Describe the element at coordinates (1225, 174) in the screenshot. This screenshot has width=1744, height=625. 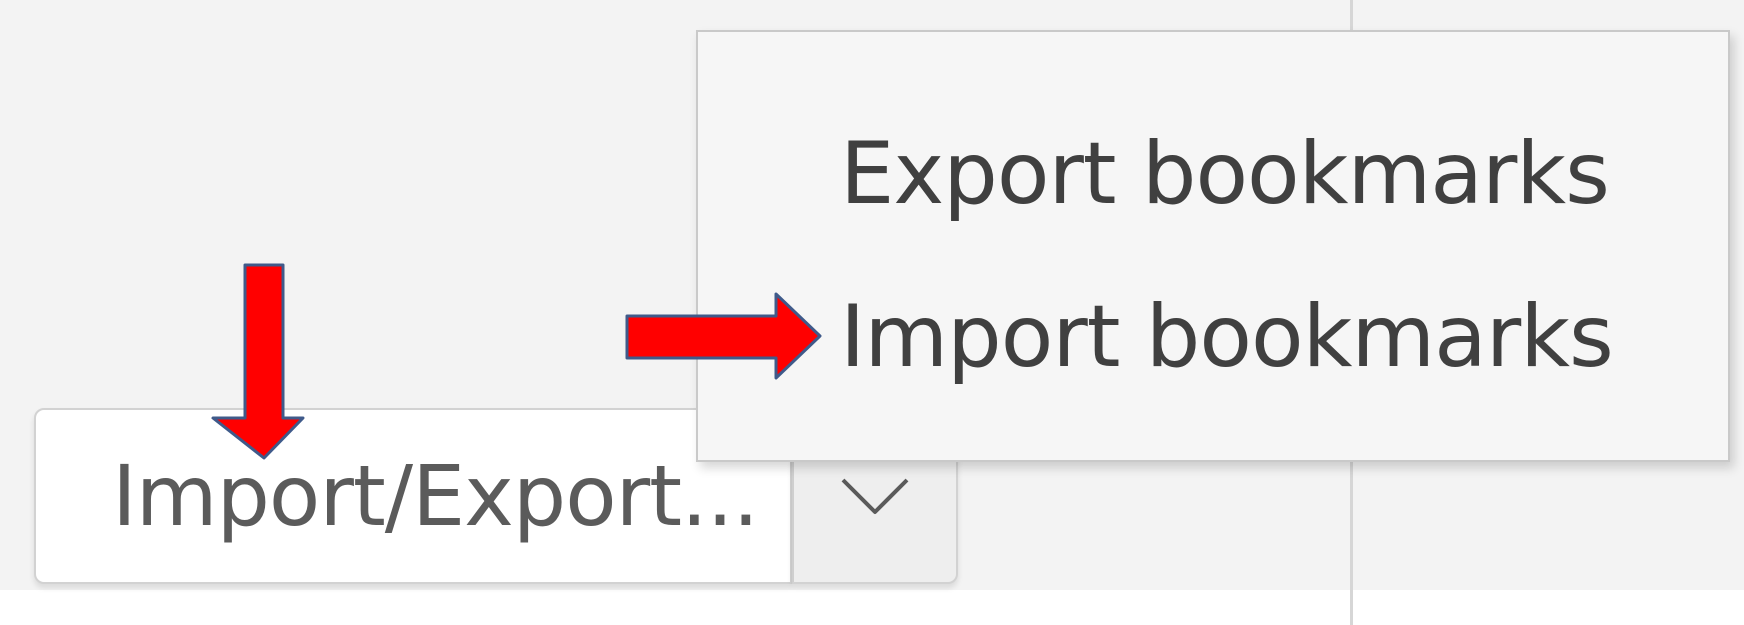
I see `menu-item-export-bookmarks: Export bookmarks` at that location.